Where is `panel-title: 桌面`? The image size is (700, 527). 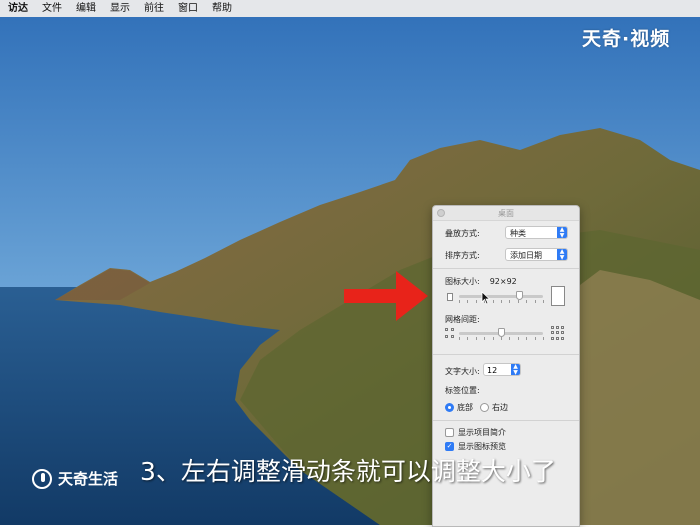
panel-title: 桌面 is located at coordinates (506, 213).